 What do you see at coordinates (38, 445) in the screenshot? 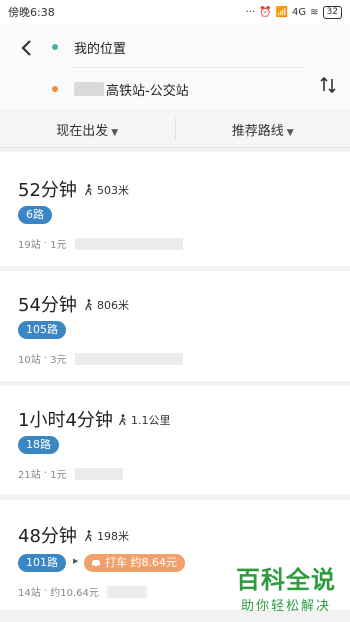
I see `bus-line-tag: 18路` at bounding box center [38, 445].